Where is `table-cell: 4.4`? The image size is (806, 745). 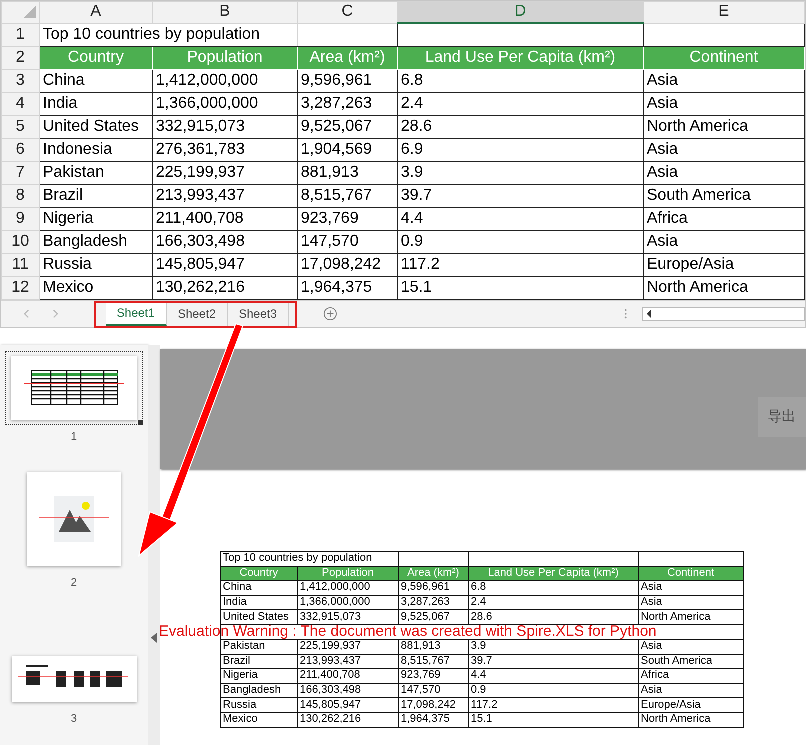
table-cell: 4.4 is located at coordinates (521, 219).